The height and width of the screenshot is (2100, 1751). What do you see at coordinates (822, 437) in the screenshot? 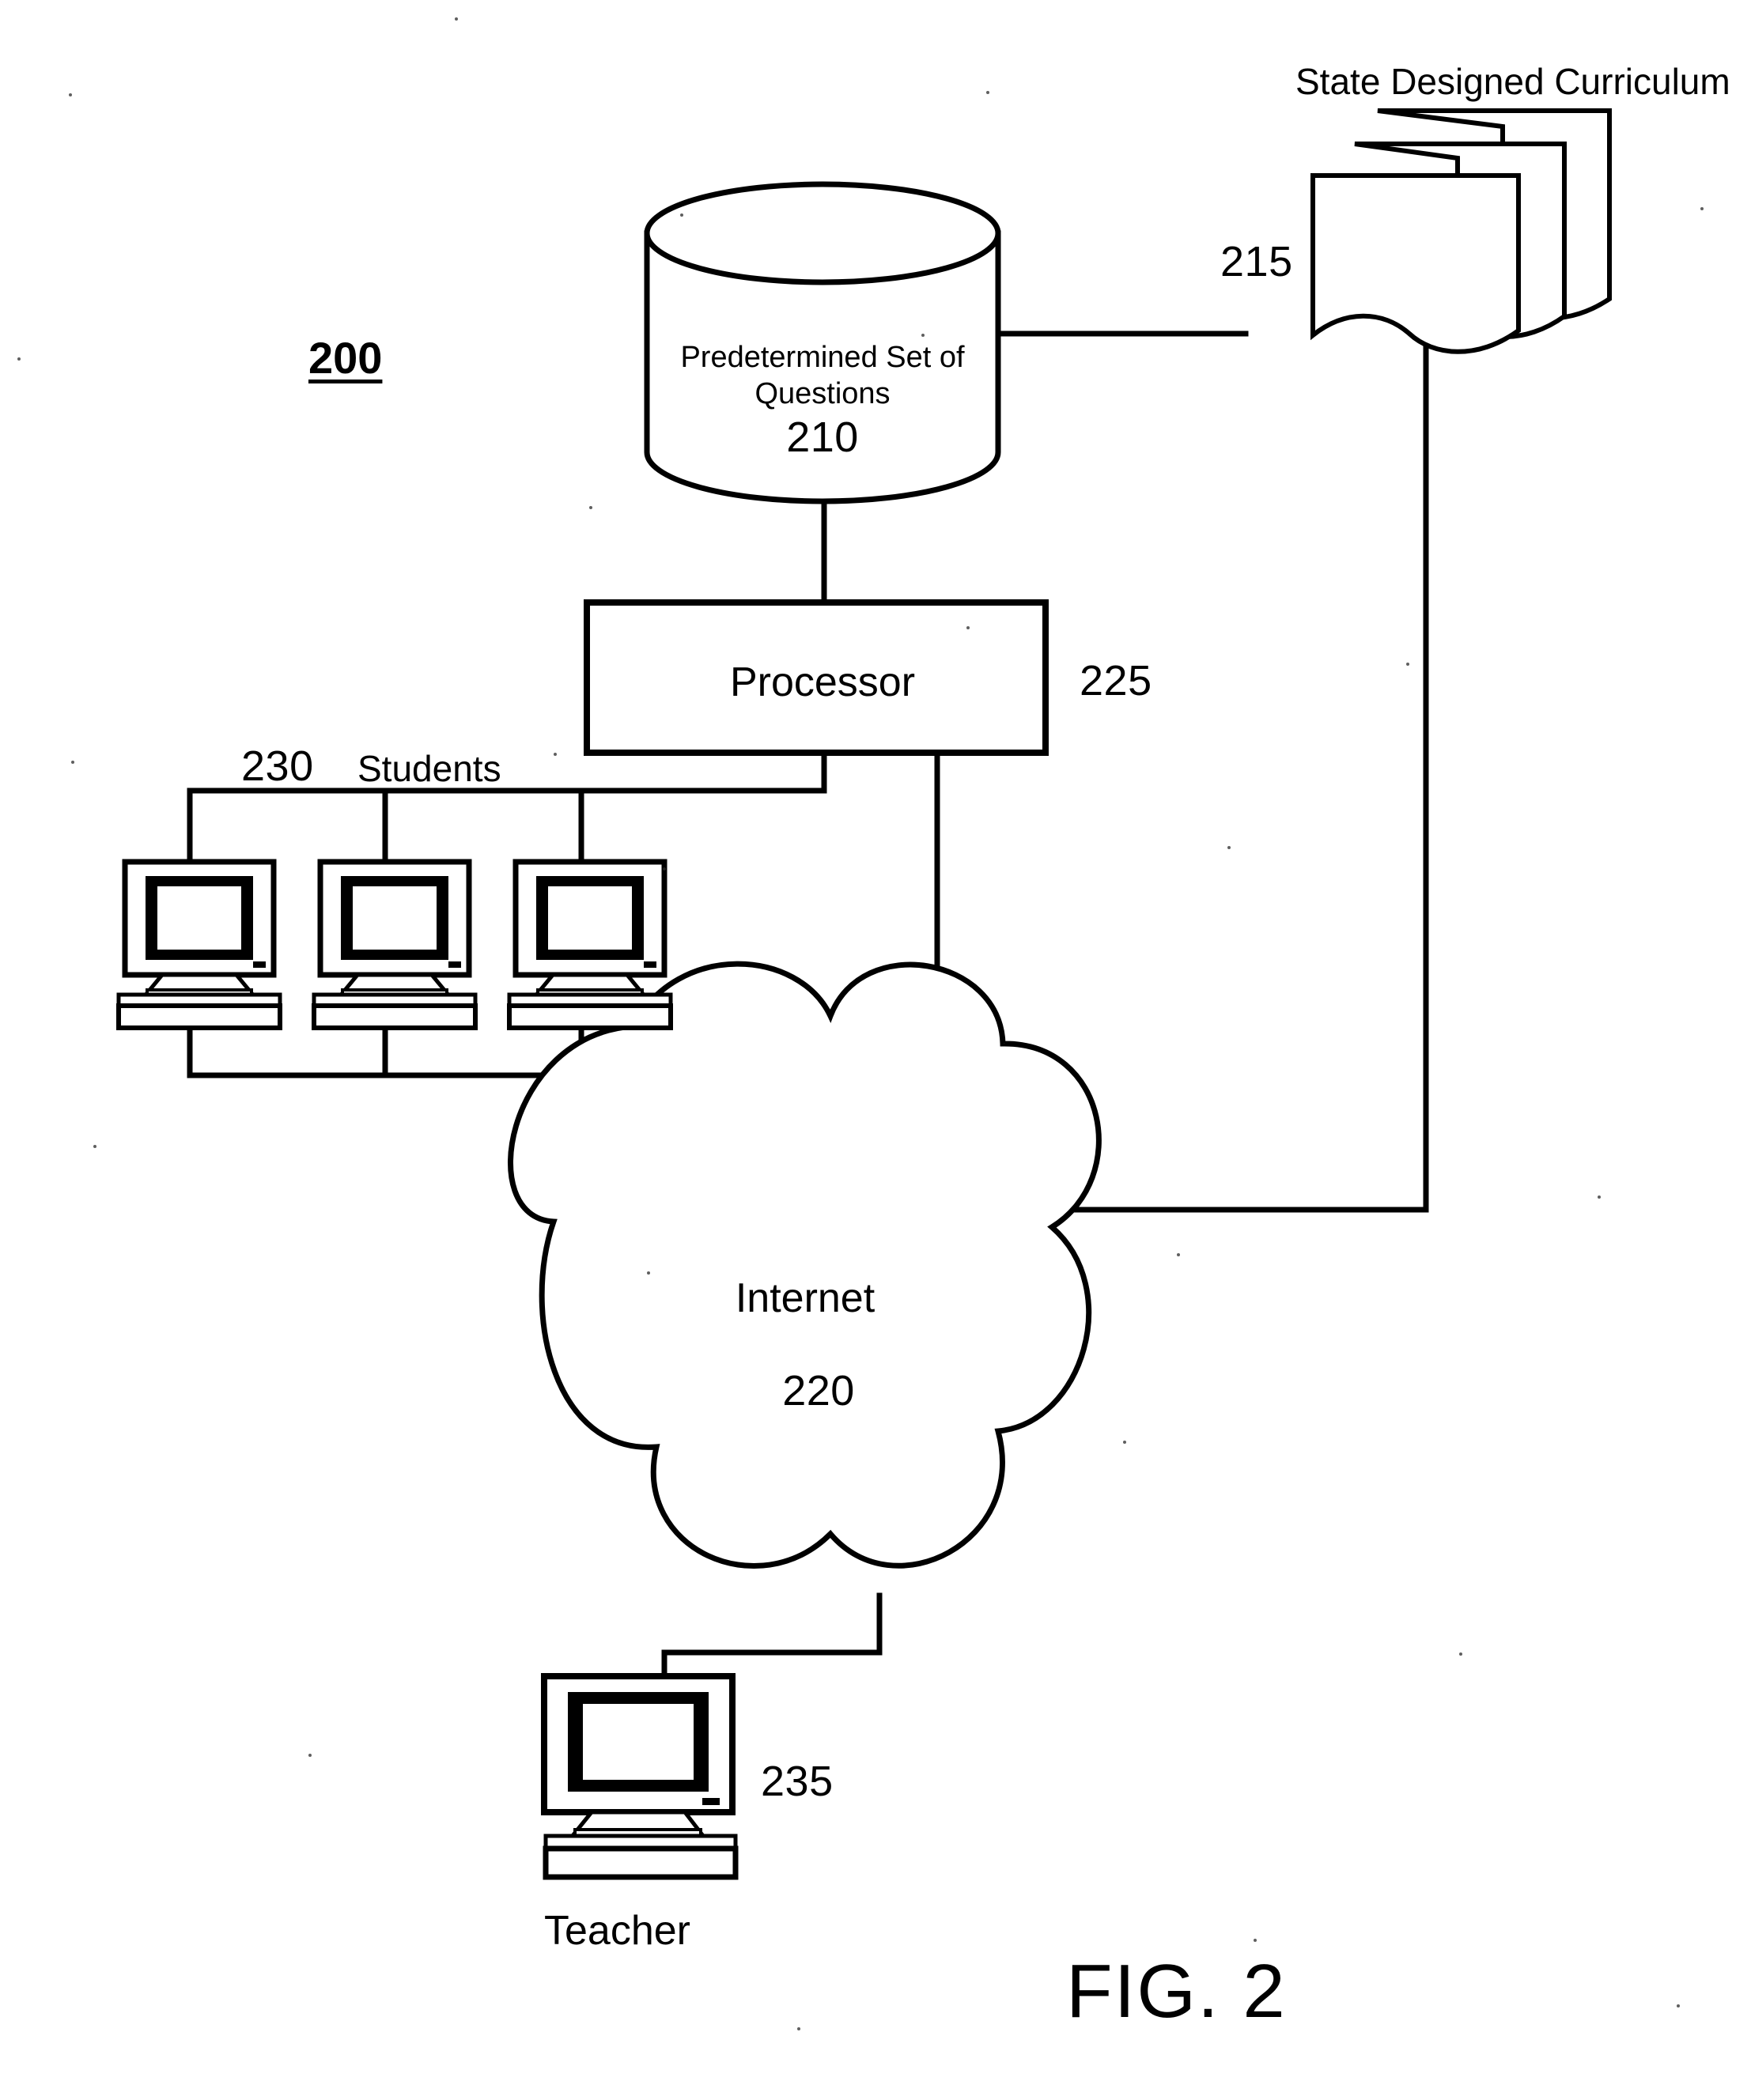
I see `database-reference-210: 210` at bounding box center [822, 437].